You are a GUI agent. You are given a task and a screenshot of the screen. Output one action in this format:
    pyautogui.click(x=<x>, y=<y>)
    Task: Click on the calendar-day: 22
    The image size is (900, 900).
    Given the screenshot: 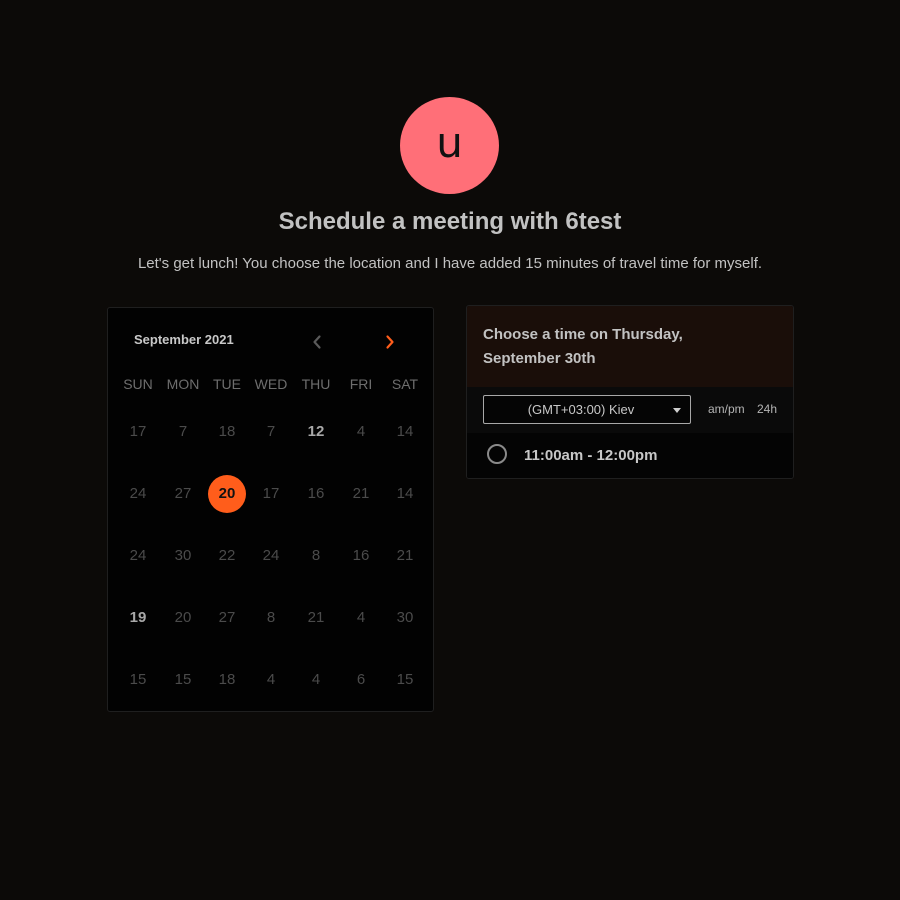 What is the action you would take?
    pyautogui.click(x=227, y=555)
    